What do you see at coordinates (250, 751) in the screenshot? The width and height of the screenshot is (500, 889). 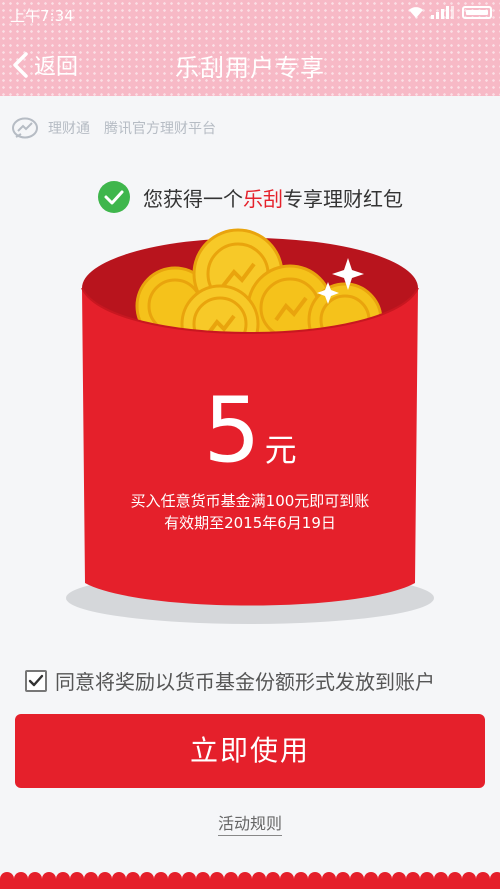 I see `use-now-button: 立即使用` at bounding box center [250, 751].